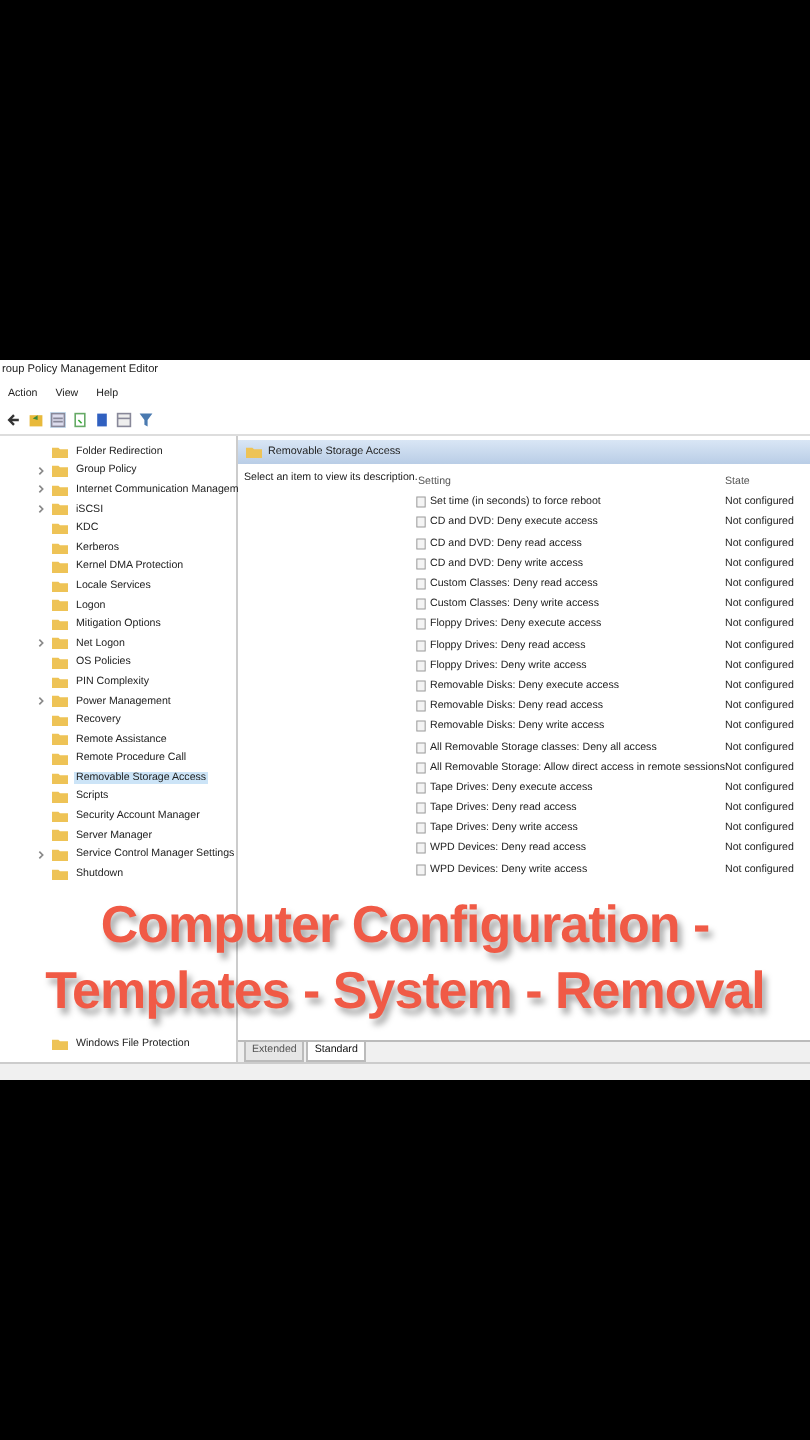  What do you see at coordinates (102, 419) in the screenshot?
I see `help-book-icon` at bounding box center [102, 419].